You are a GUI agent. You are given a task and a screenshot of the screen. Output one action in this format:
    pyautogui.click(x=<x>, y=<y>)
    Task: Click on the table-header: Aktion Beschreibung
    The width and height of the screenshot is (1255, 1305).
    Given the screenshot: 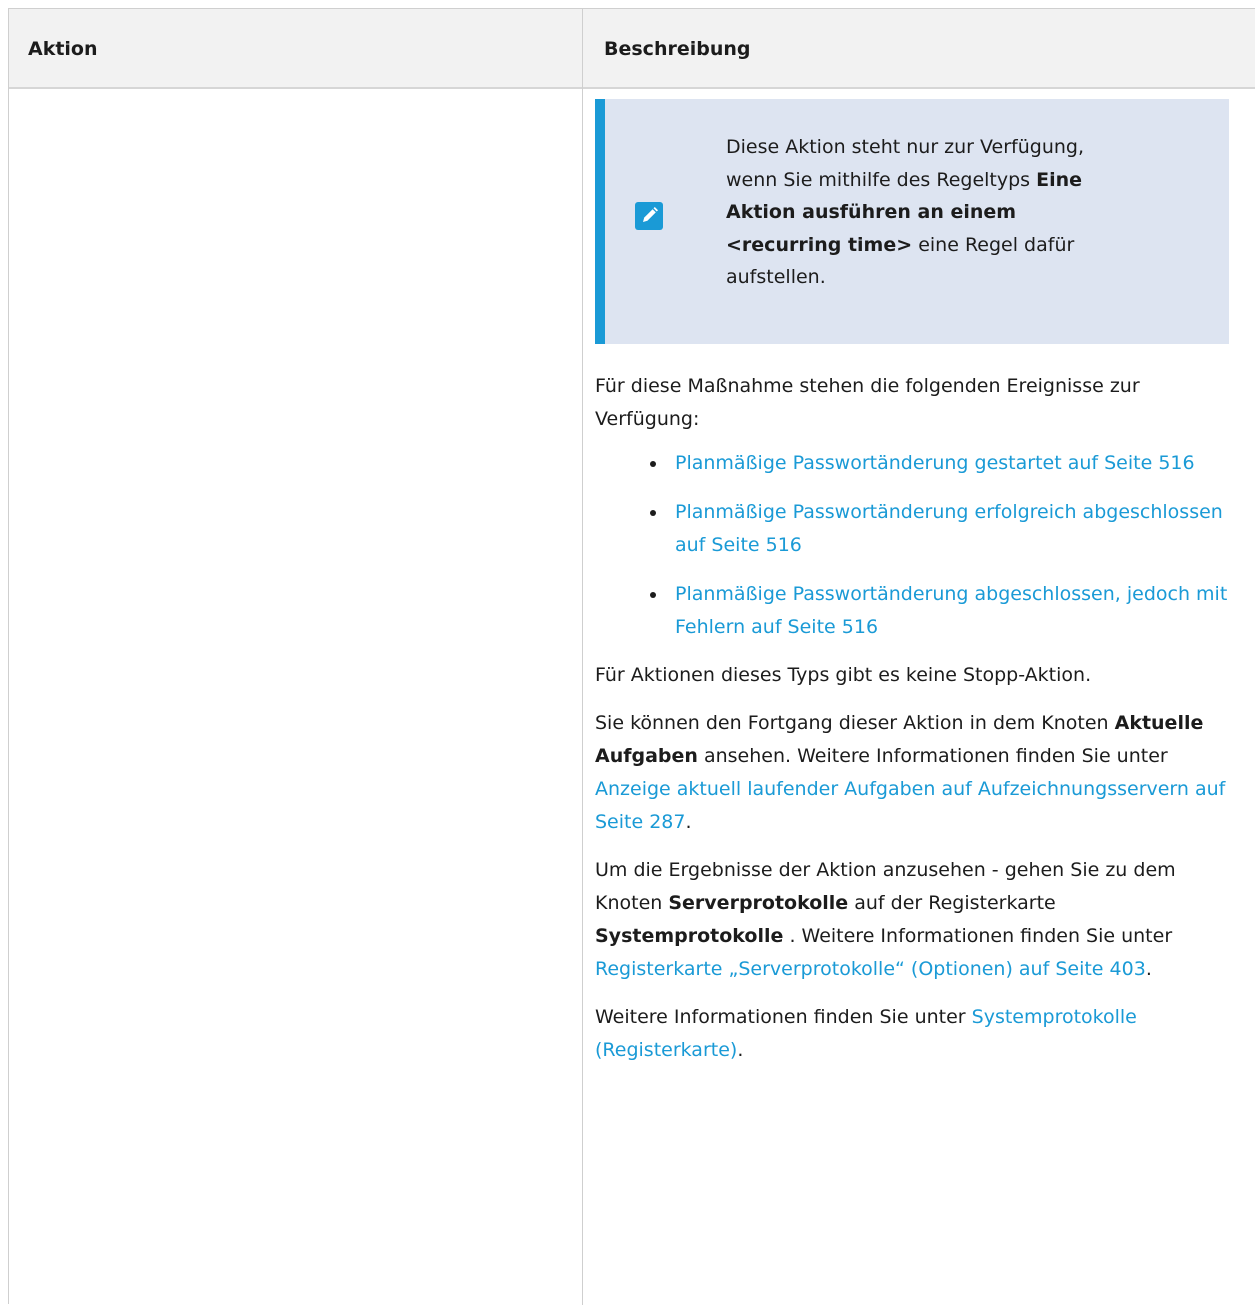 What is the action you would take?
    pyautogui.click(x=632, y=49)
    